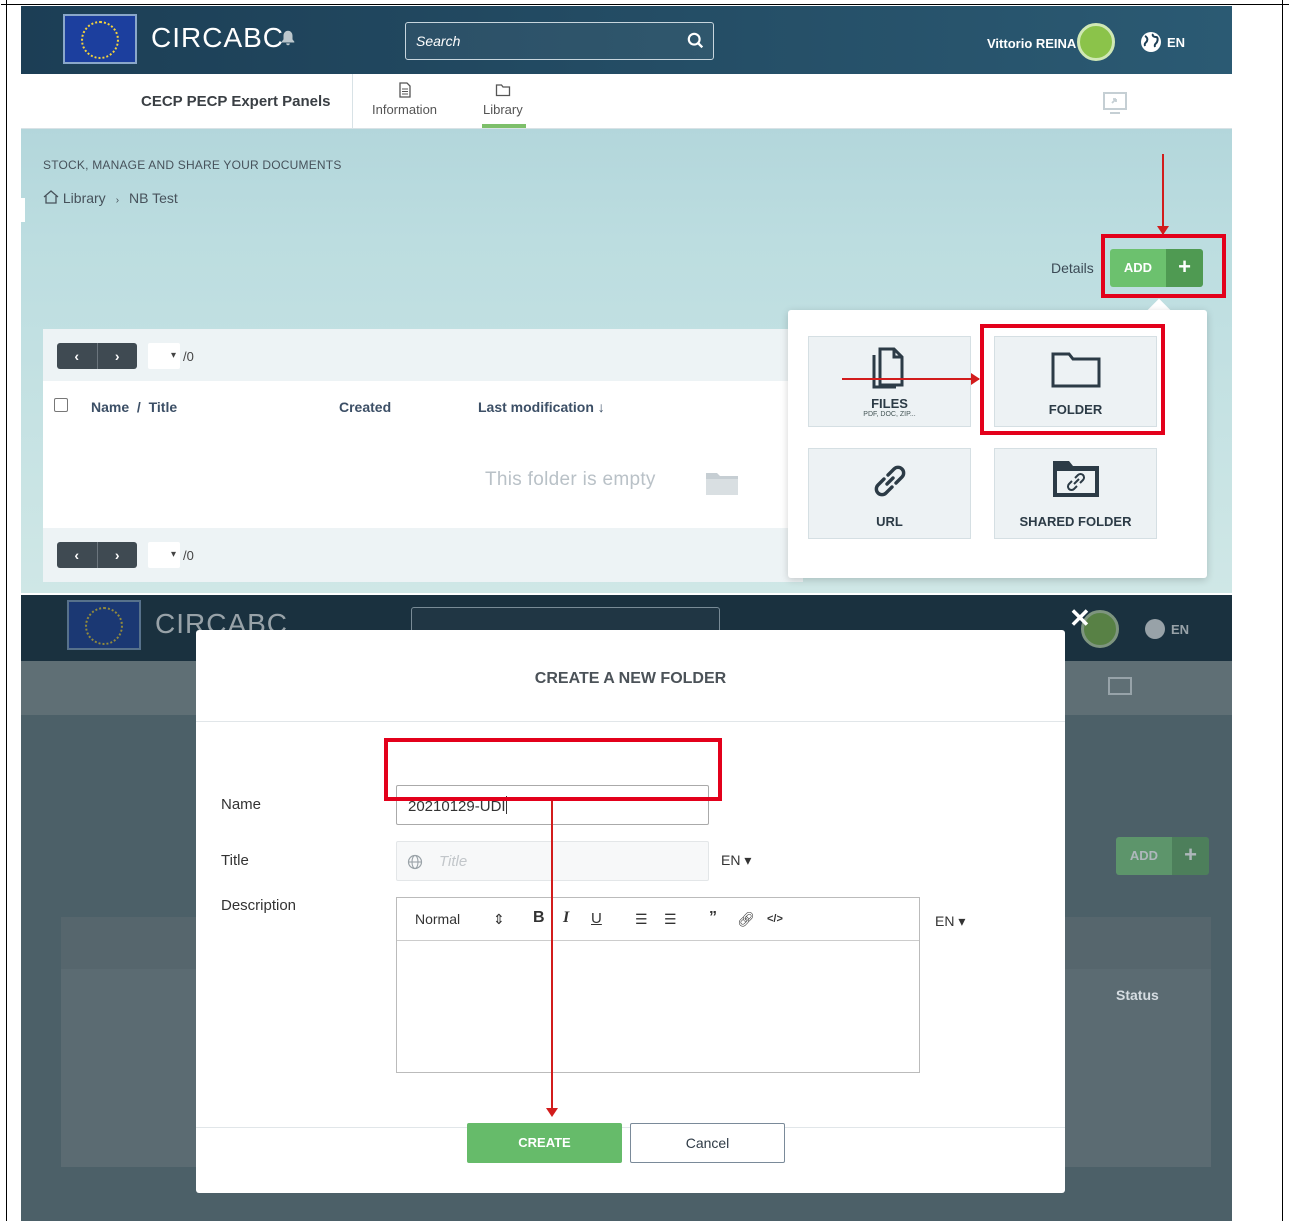  I want to click on link-icon, so click(889, 481).